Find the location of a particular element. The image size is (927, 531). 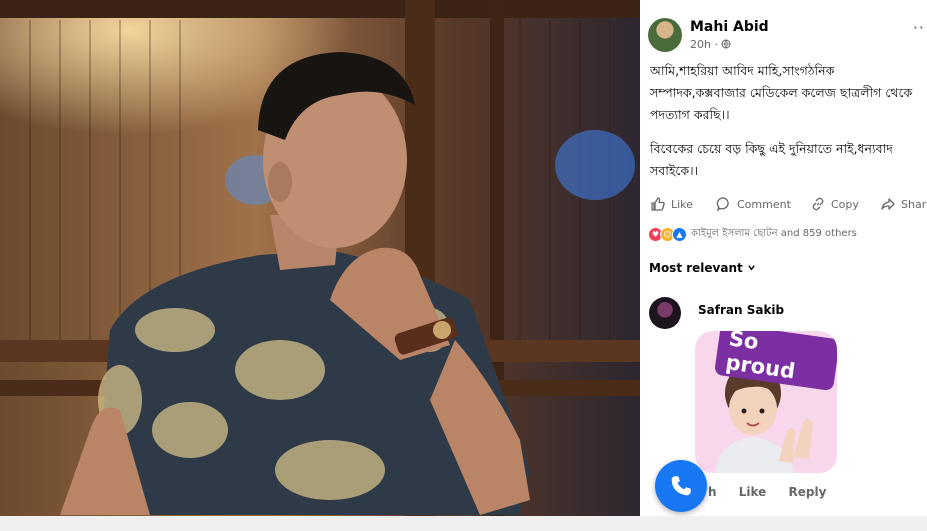

author-avatar is located at coordinates (665, 35).